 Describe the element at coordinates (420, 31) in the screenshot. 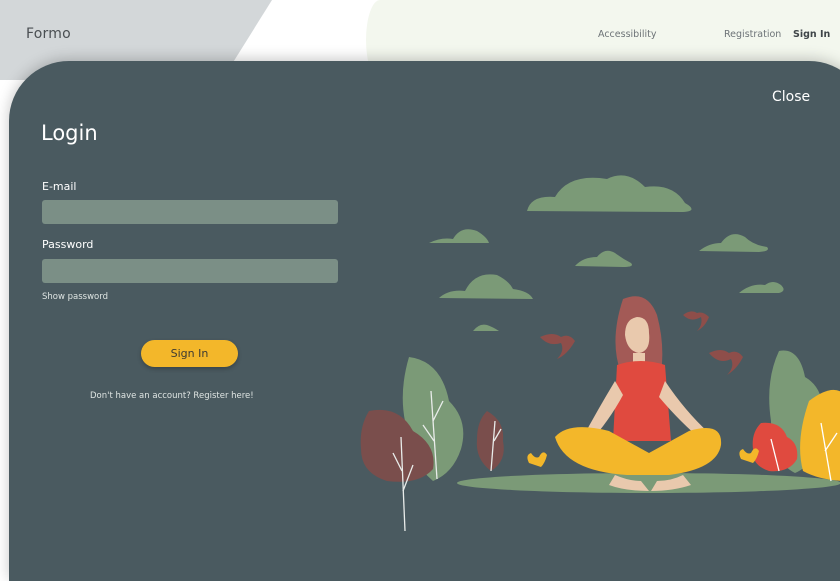

I see `top-navigation: Formo Accessibility Registration Sign In` at that location.